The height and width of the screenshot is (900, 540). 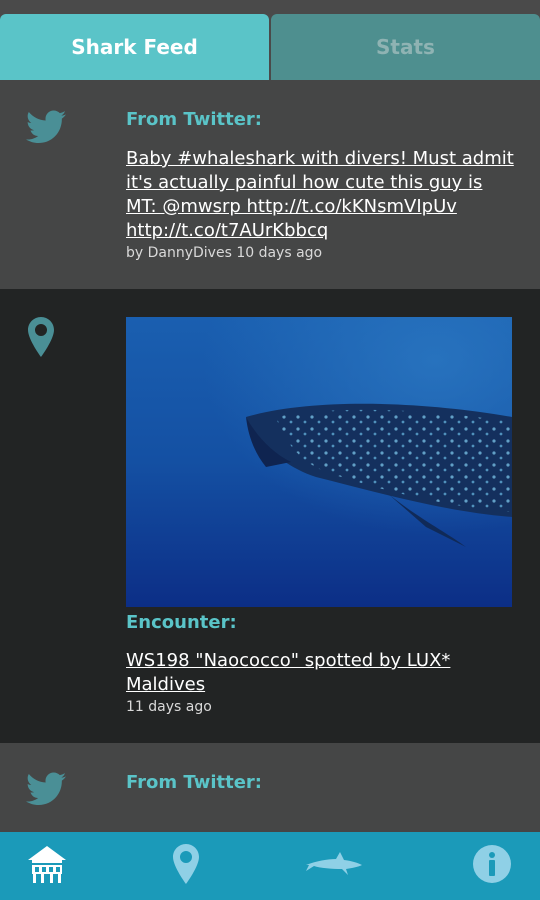 What do you see at coordinates (224, 253) in the screenshot?
I see `feed-item-meta: by DannyDives 10 days ago` at bounding box center [224, 253].